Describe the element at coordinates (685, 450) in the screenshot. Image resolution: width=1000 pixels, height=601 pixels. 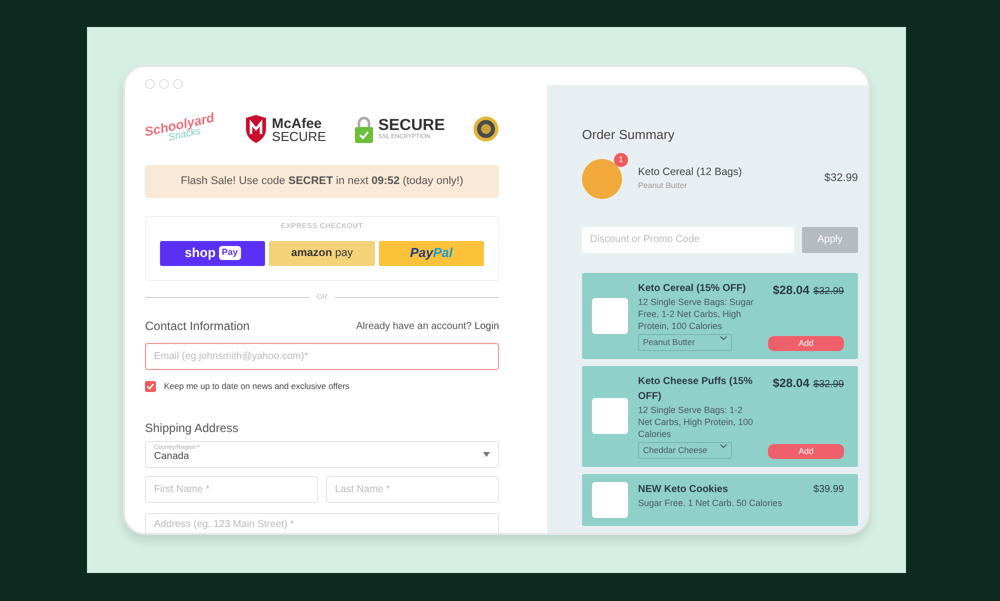
I see `variant-dropdown: Cheddar Cheese` at that location.